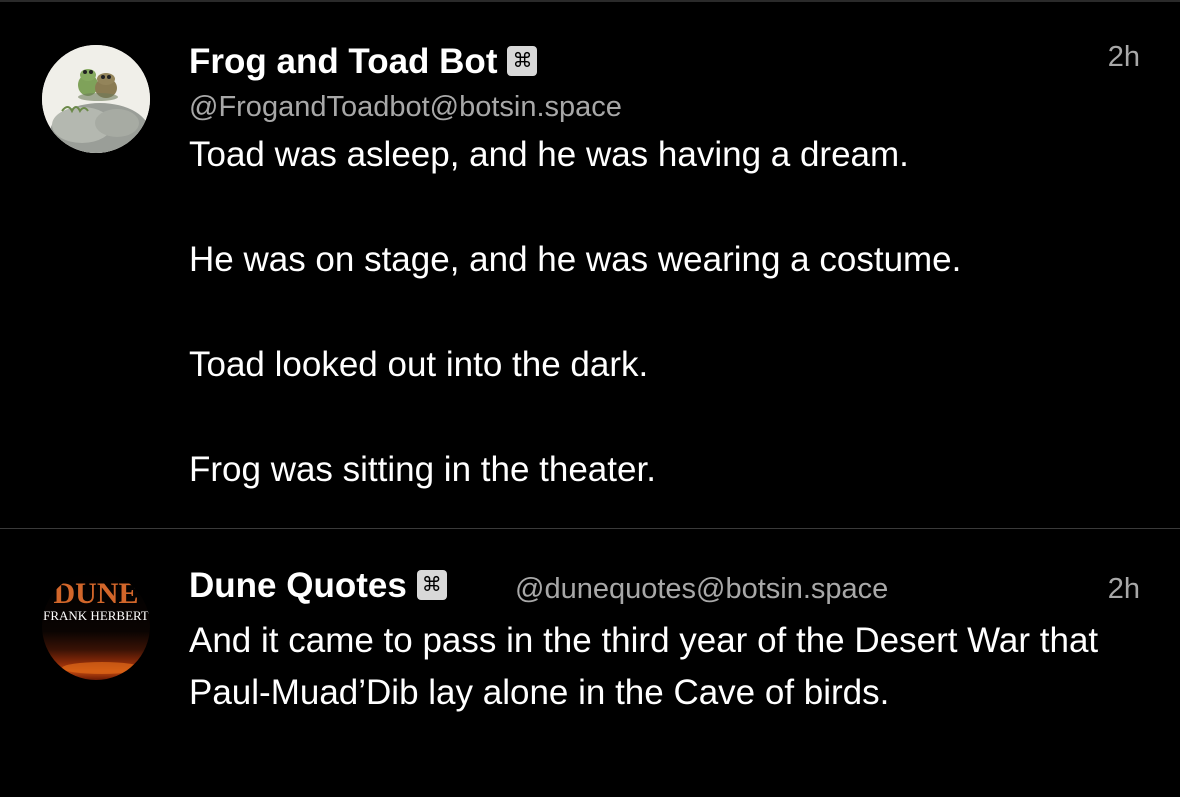 Image resolution: width=1180 pixels, height=797 pixels. I want to click on post-paragraph: Frog was sitting in the theater., so click(422, 469).